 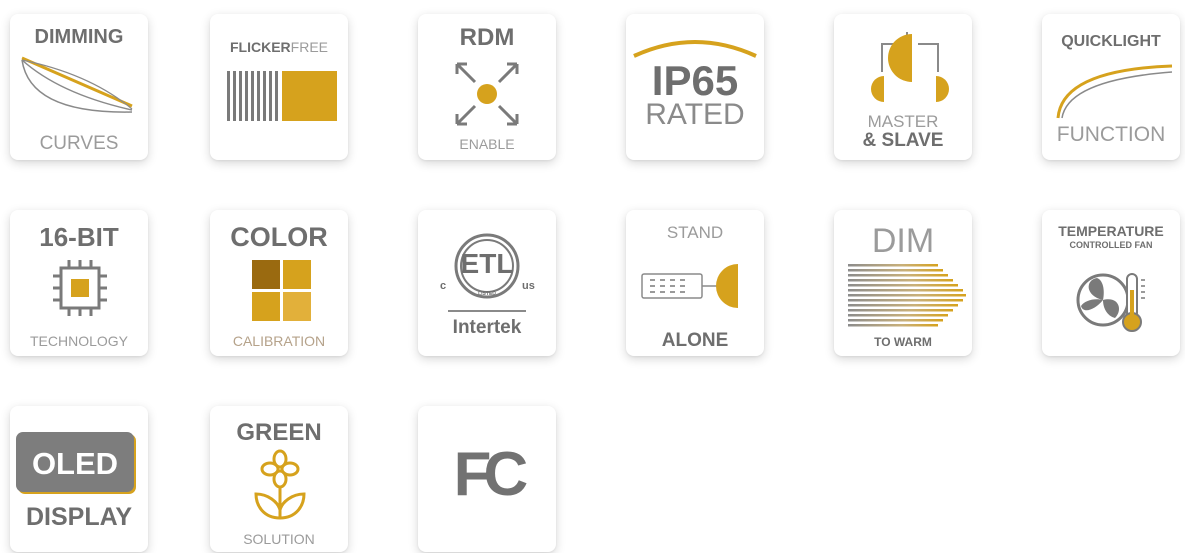 What do you see at coordinates (487, 311) in the screenshot?
I see `intertek-divider` at bounding box center [487, 311].